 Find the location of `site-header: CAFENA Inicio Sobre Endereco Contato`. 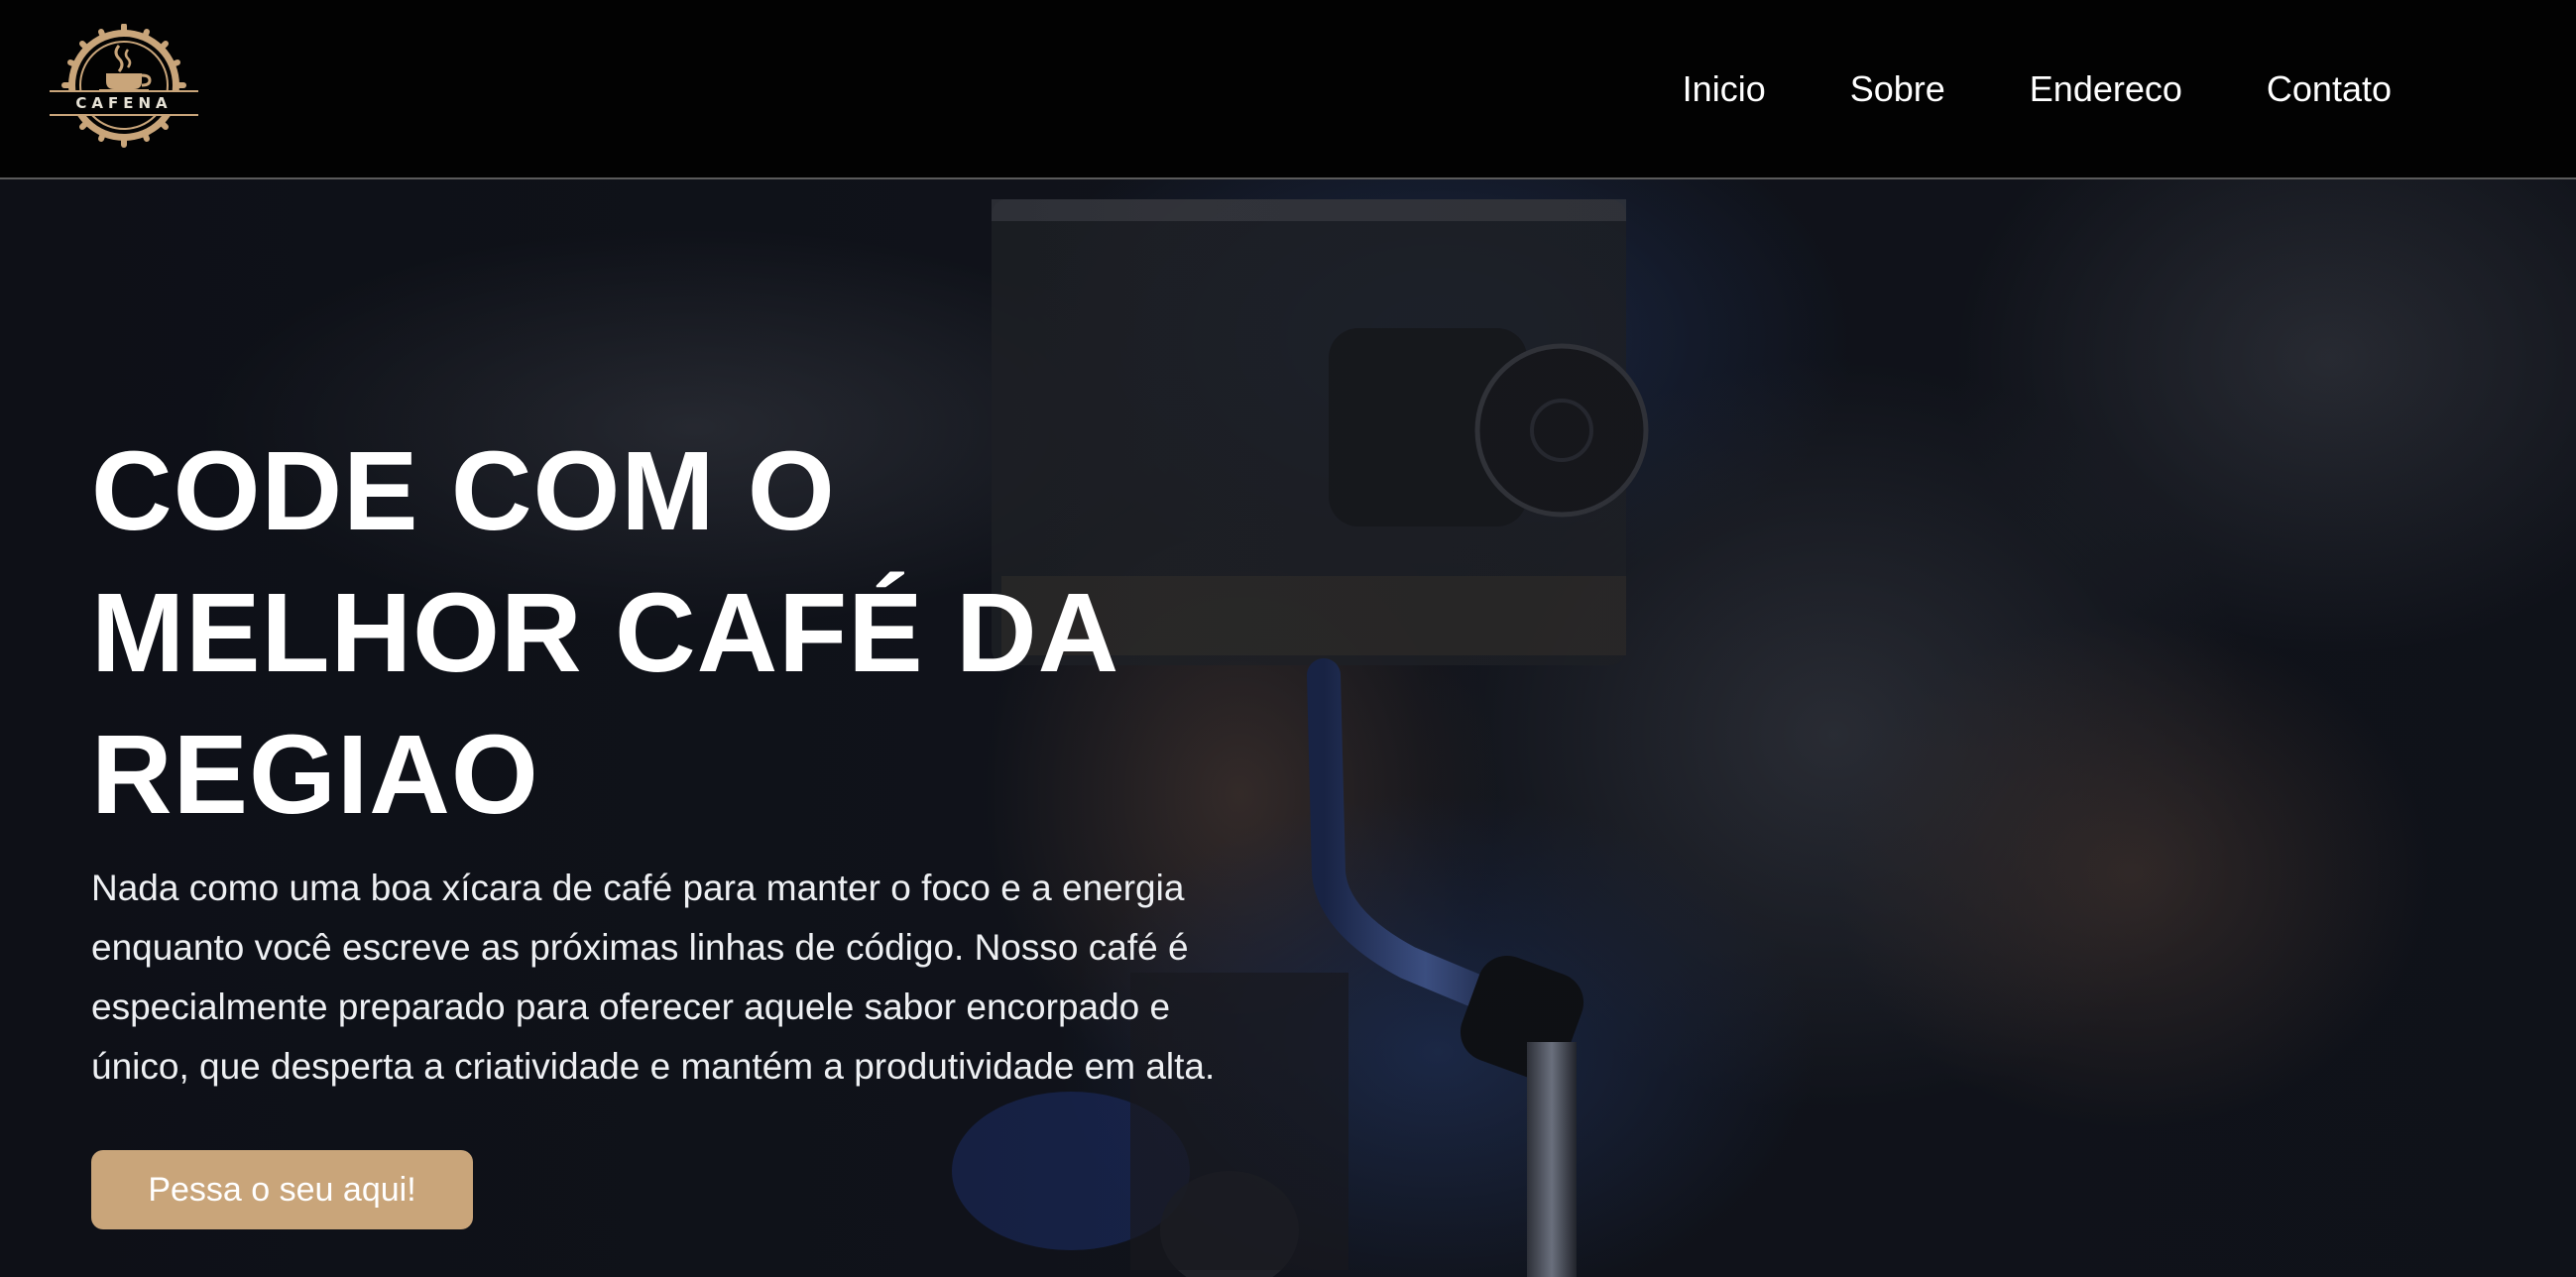

site-header: CAFENA Inicio Sobre Endereco Contato is located at coordinates (1288, 89).